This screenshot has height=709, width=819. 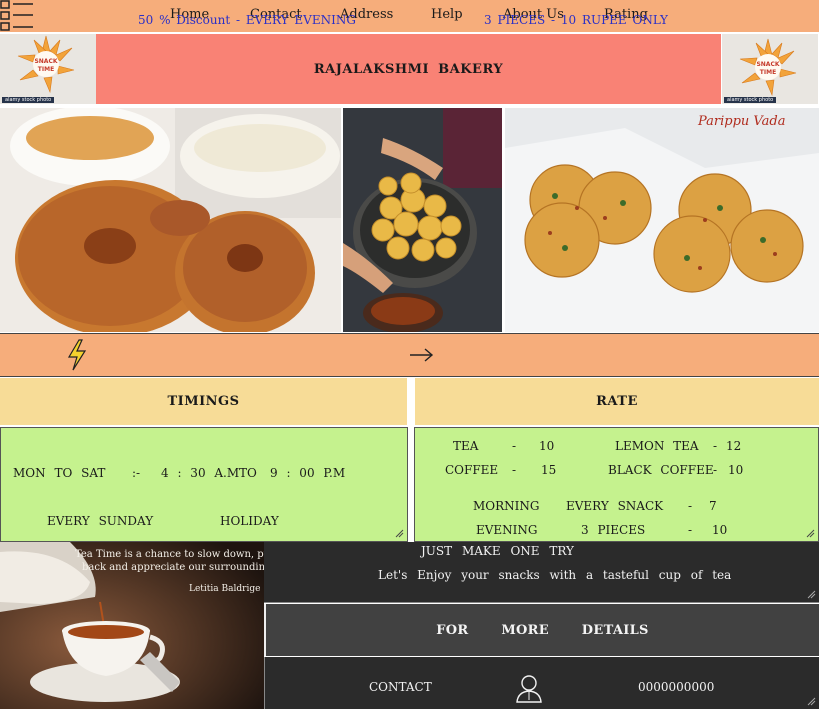 I want to click on rate-price: 12, so click(x=734, y=446).